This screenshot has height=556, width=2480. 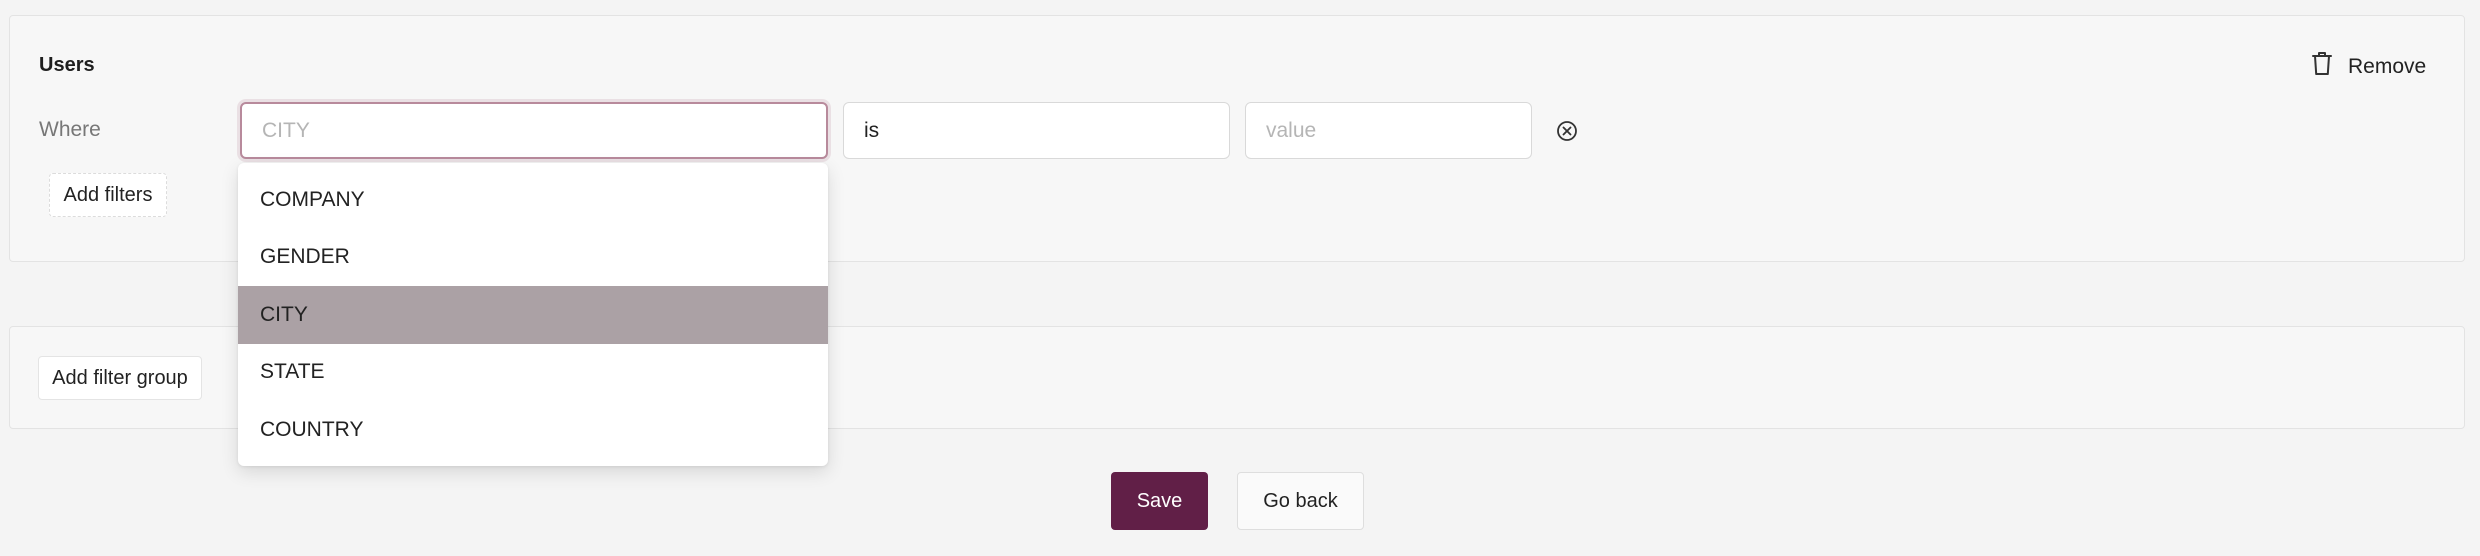 What do you see at coordinates (1300, 501) in the screenshot?
I see `go-back-button: Go back` at bounding box center [1300, 501].